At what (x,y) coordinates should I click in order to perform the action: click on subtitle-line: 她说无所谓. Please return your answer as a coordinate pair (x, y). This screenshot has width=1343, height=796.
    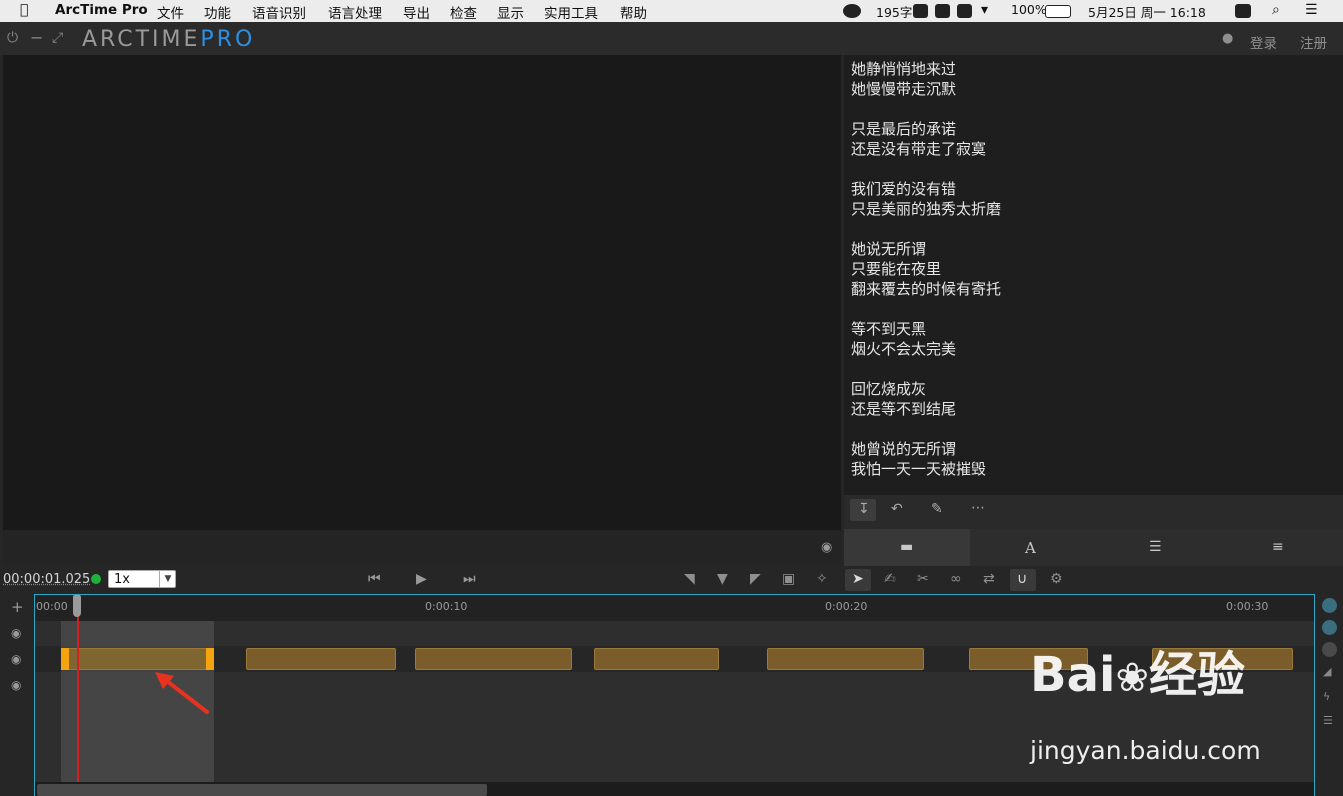
    Looking at the image, I should click on (888, 248).